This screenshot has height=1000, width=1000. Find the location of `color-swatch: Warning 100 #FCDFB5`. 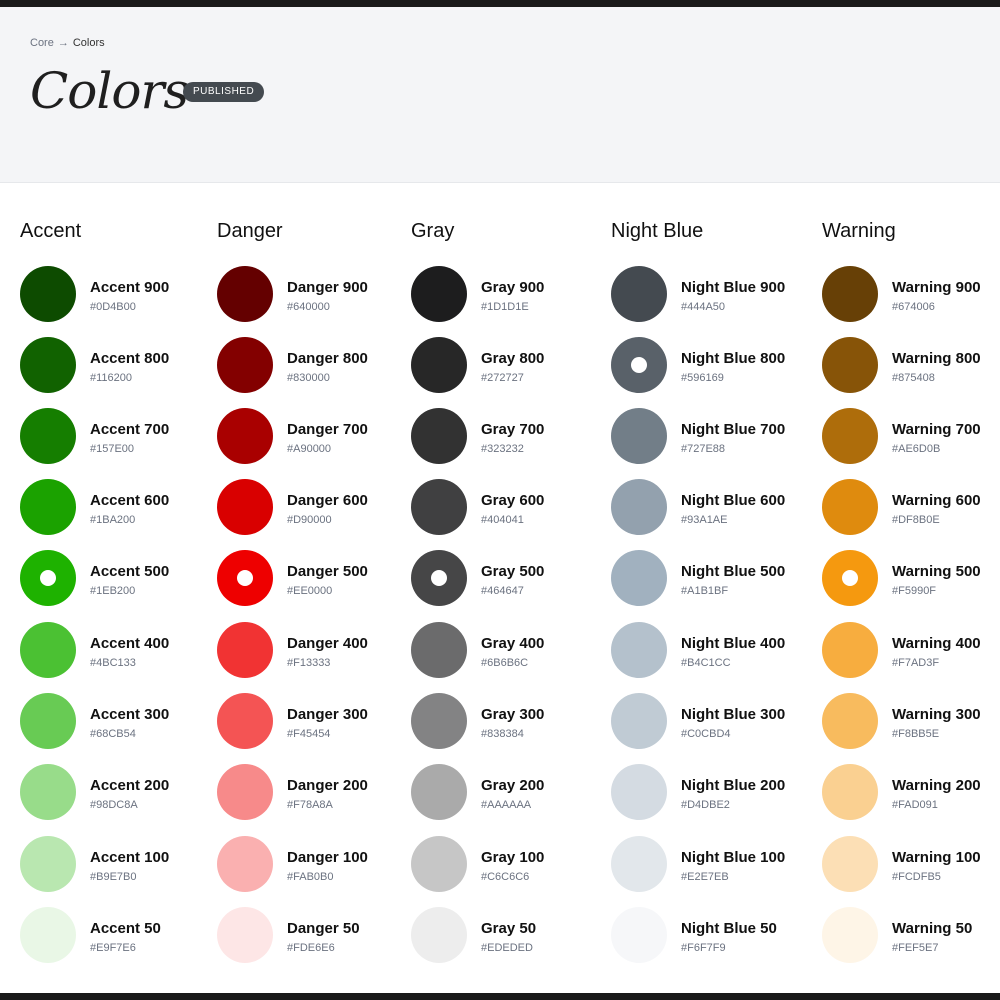

color-swatch: Warning 100 #FCDFB5 is located at coordinates (911, 866).